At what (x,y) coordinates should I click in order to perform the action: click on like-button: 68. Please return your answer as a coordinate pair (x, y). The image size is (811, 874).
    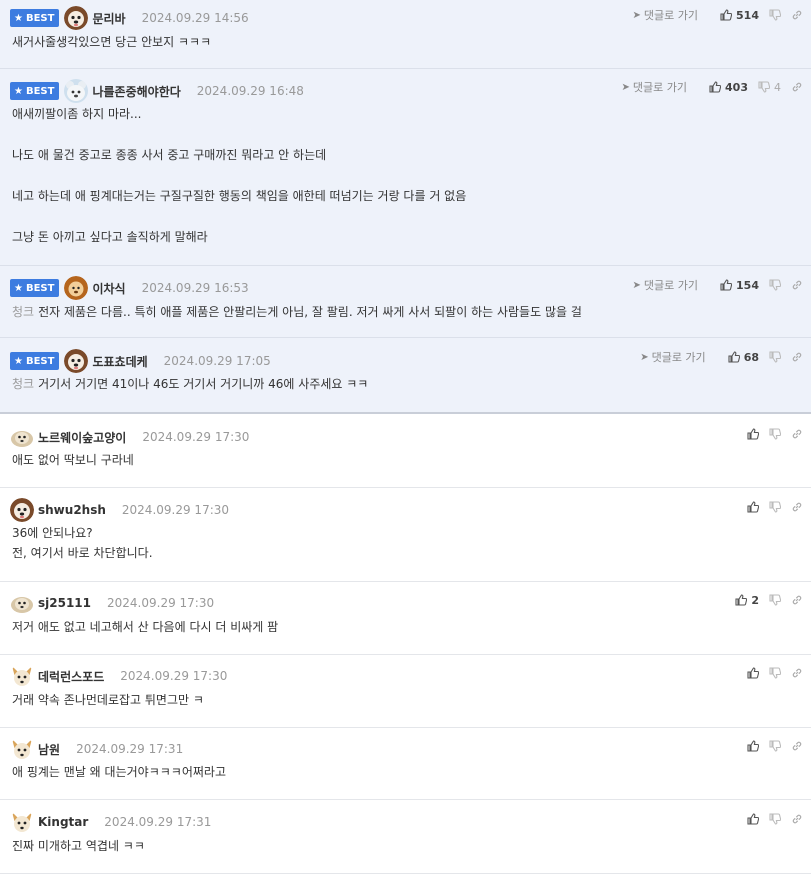
    Looking at the image, I should click on (743, 357).